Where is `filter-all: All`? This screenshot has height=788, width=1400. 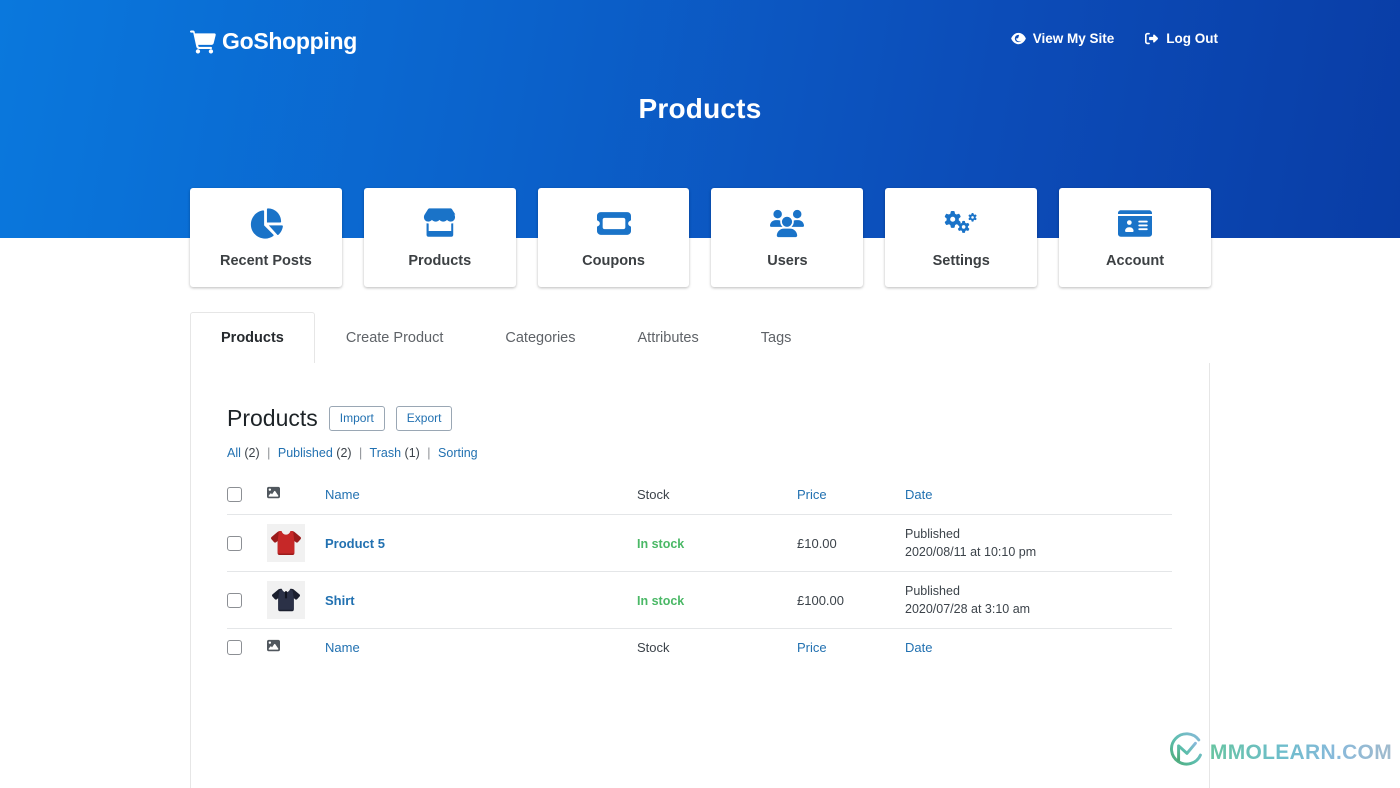 filter-all: All is located at coordinates (234, 453).